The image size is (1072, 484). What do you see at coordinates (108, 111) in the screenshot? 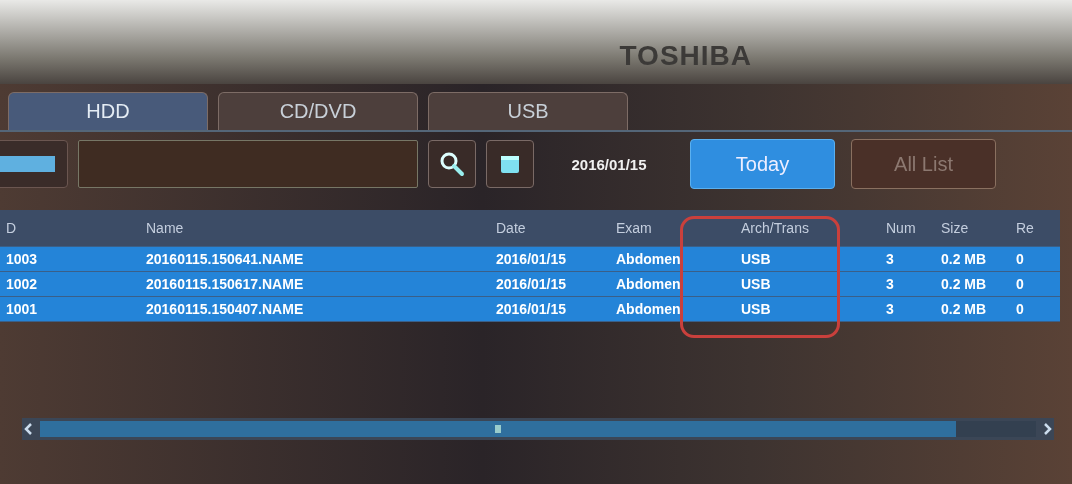
I see `tab: HDD` at bounding box center [108, 111].